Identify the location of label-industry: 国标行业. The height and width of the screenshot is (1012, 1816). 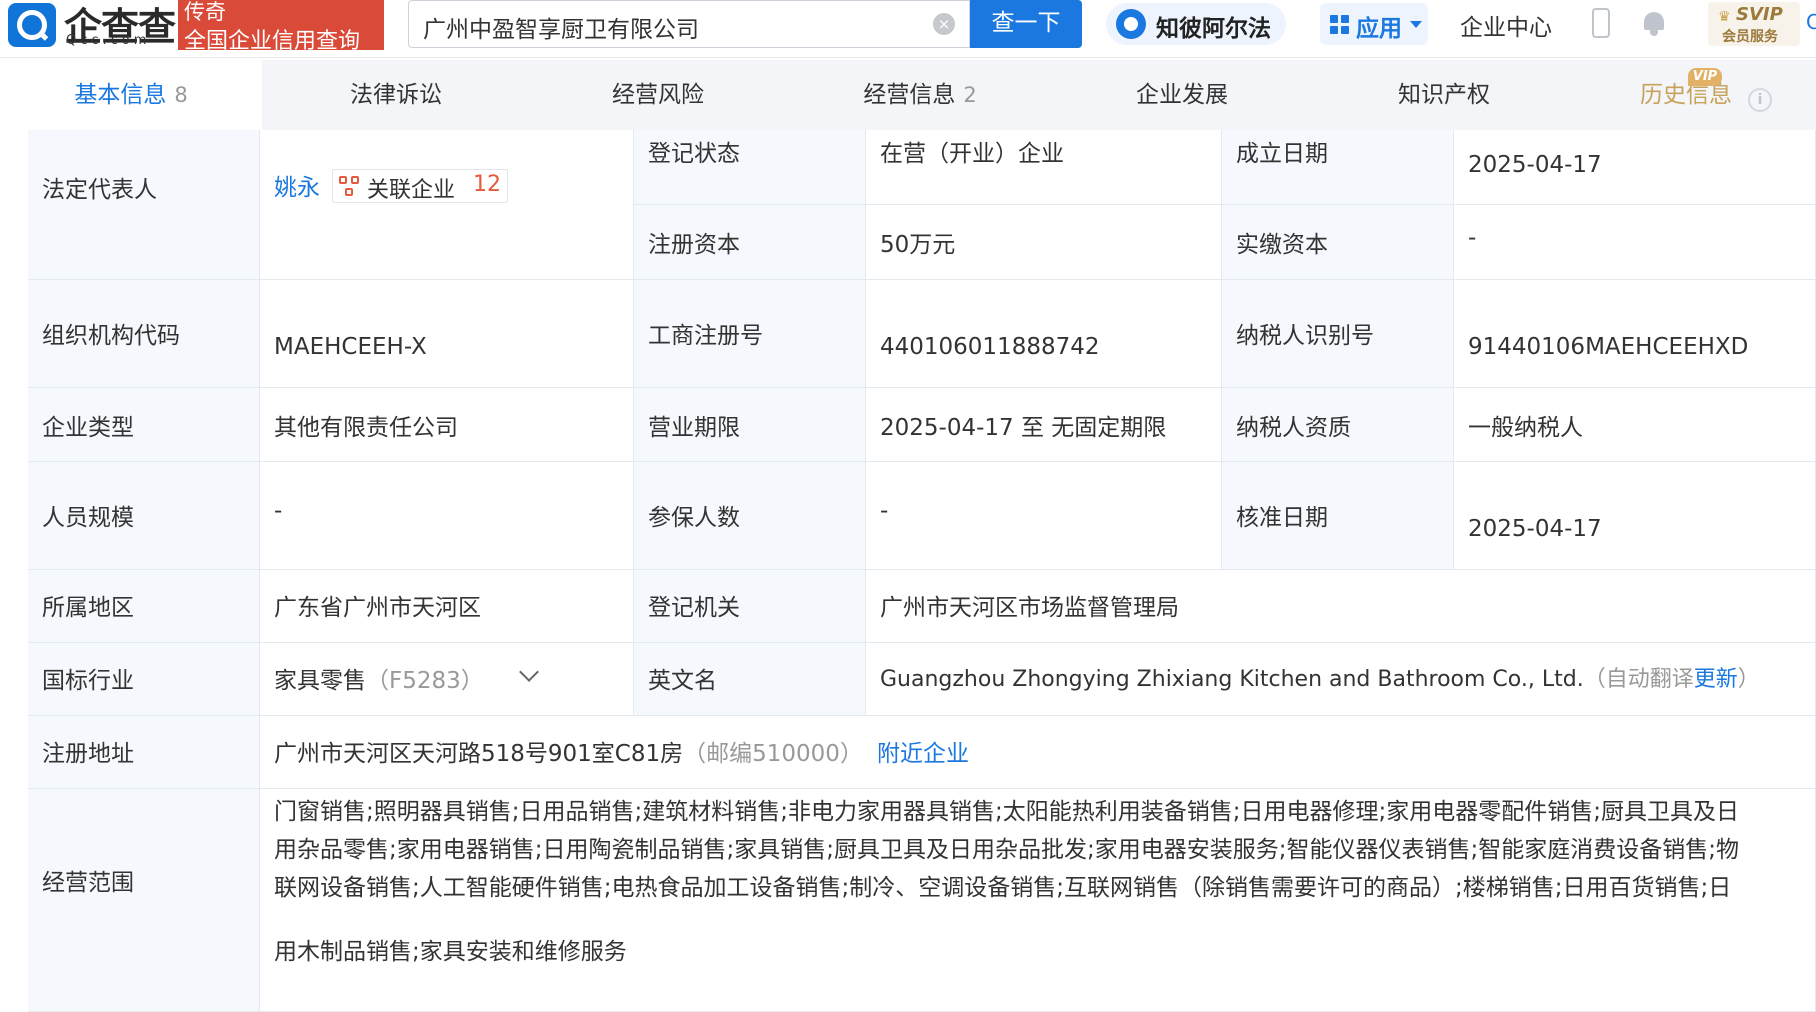
(144, 679).